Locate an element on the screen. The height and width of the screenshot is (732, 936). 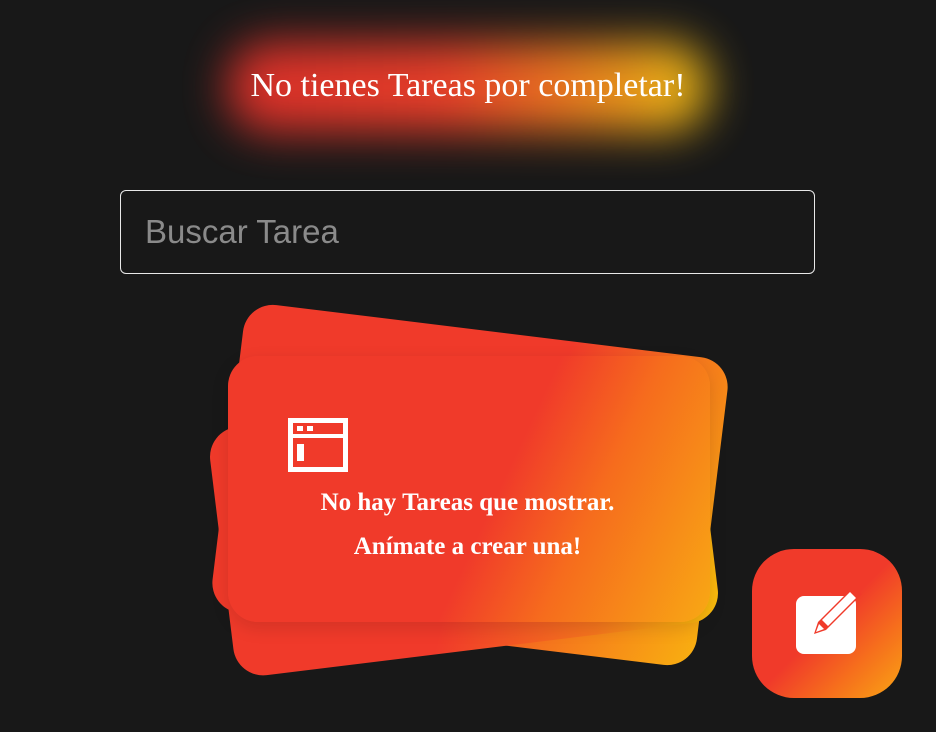
empty-state-message: No hay Tareas que mostrar. is located at coordinates (467, 502).